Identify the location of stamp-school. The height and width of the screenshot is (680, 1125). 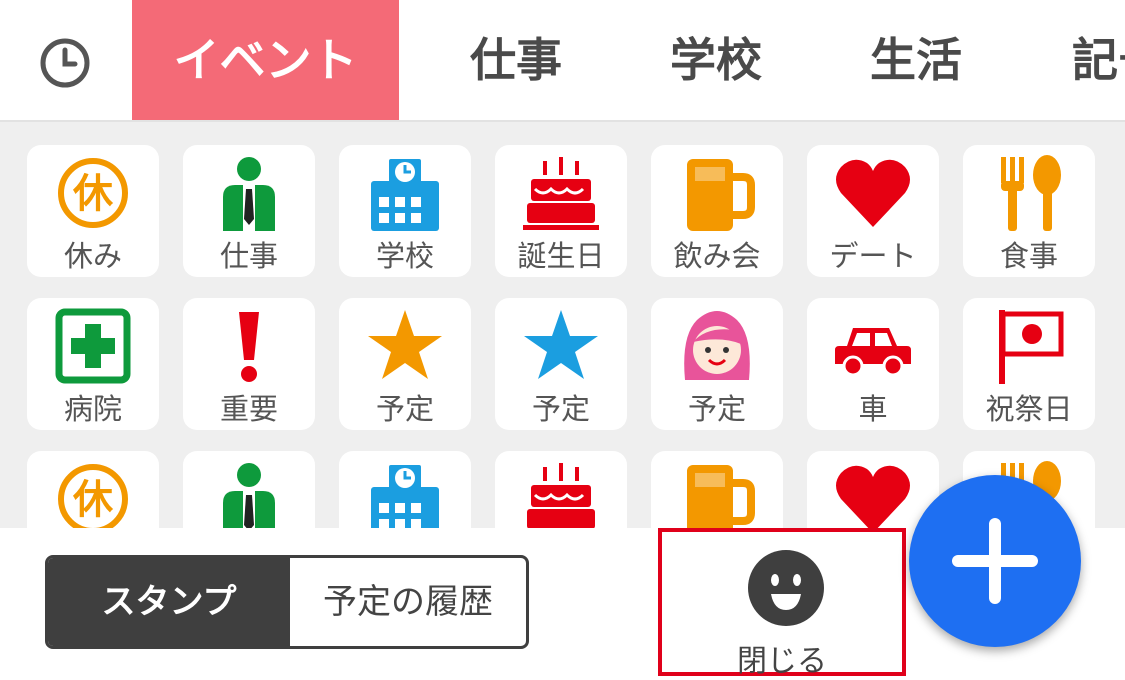
(405, 489).